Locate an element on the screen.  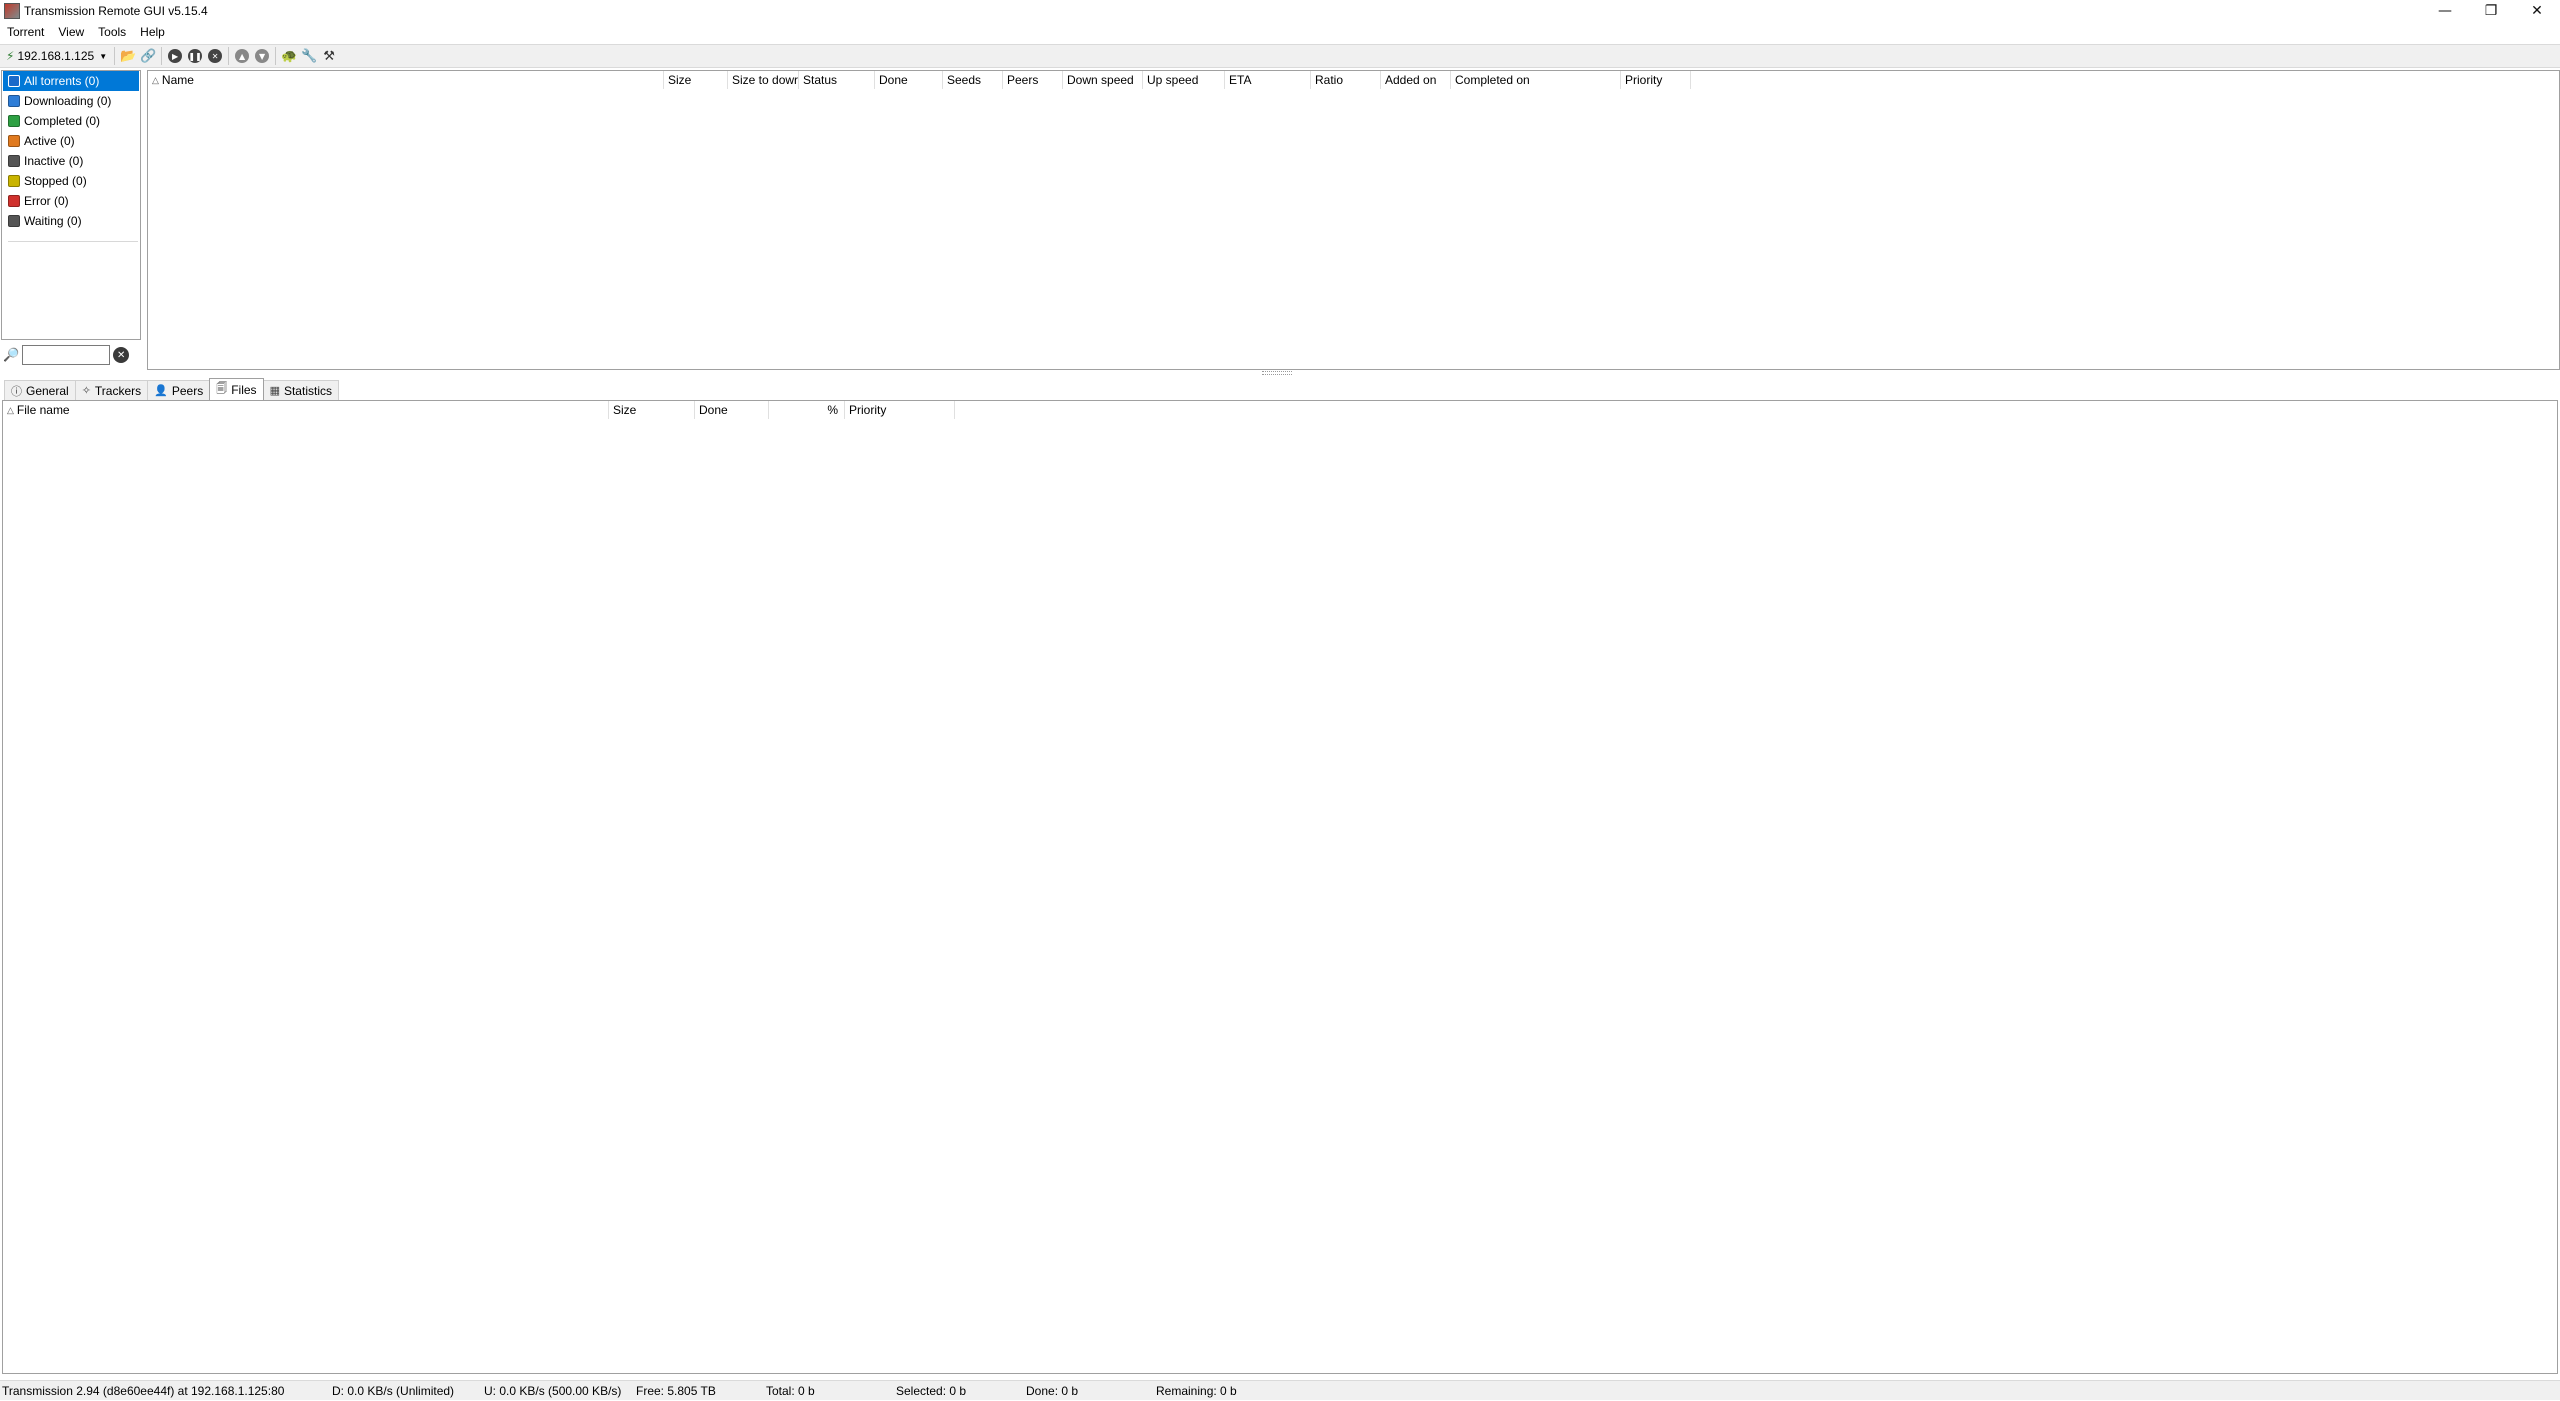
column-header-down-speed: Down speed is located at coordinates (1103, 80).